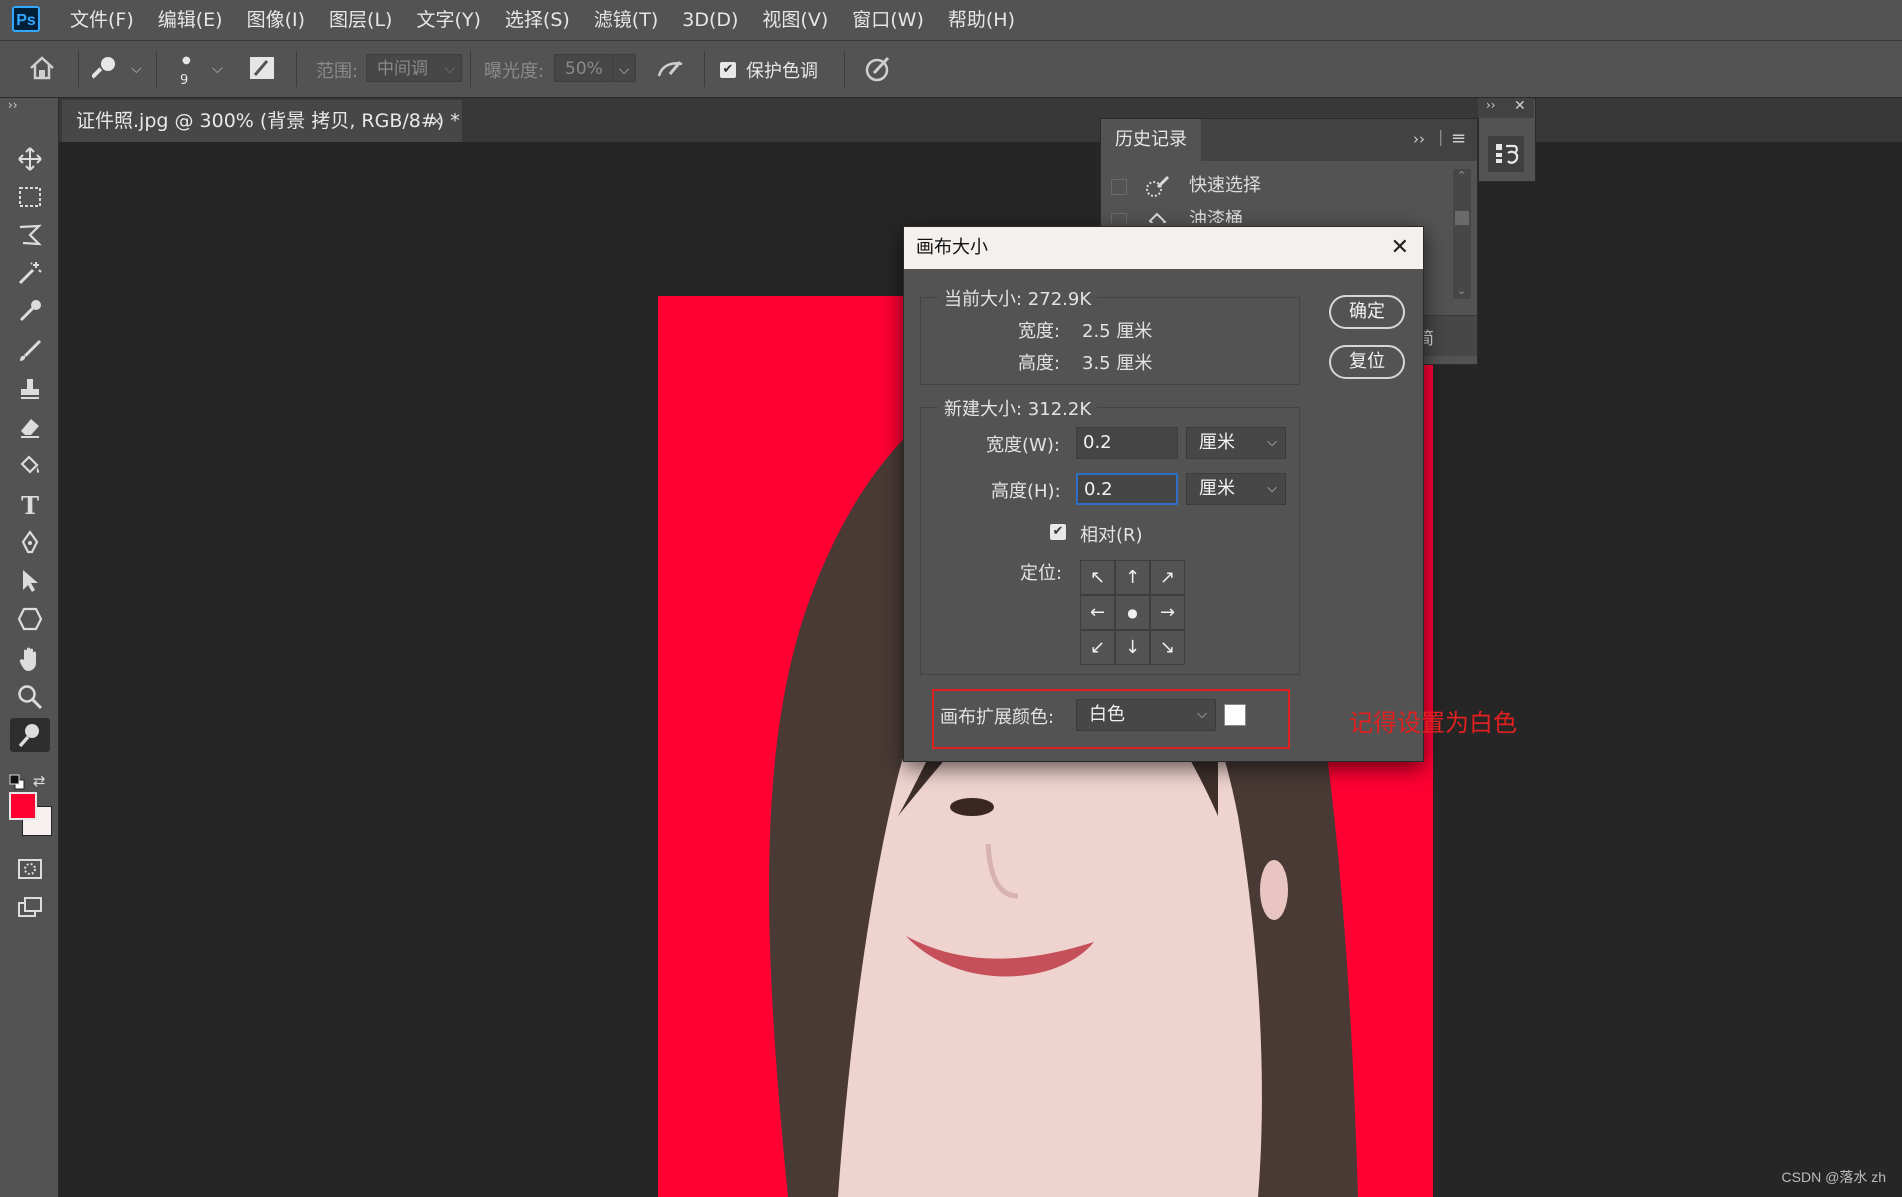  Describe the element at coordinates (795, 20) in the screenshot. I see `menu-item: 视图(V)` at that location.